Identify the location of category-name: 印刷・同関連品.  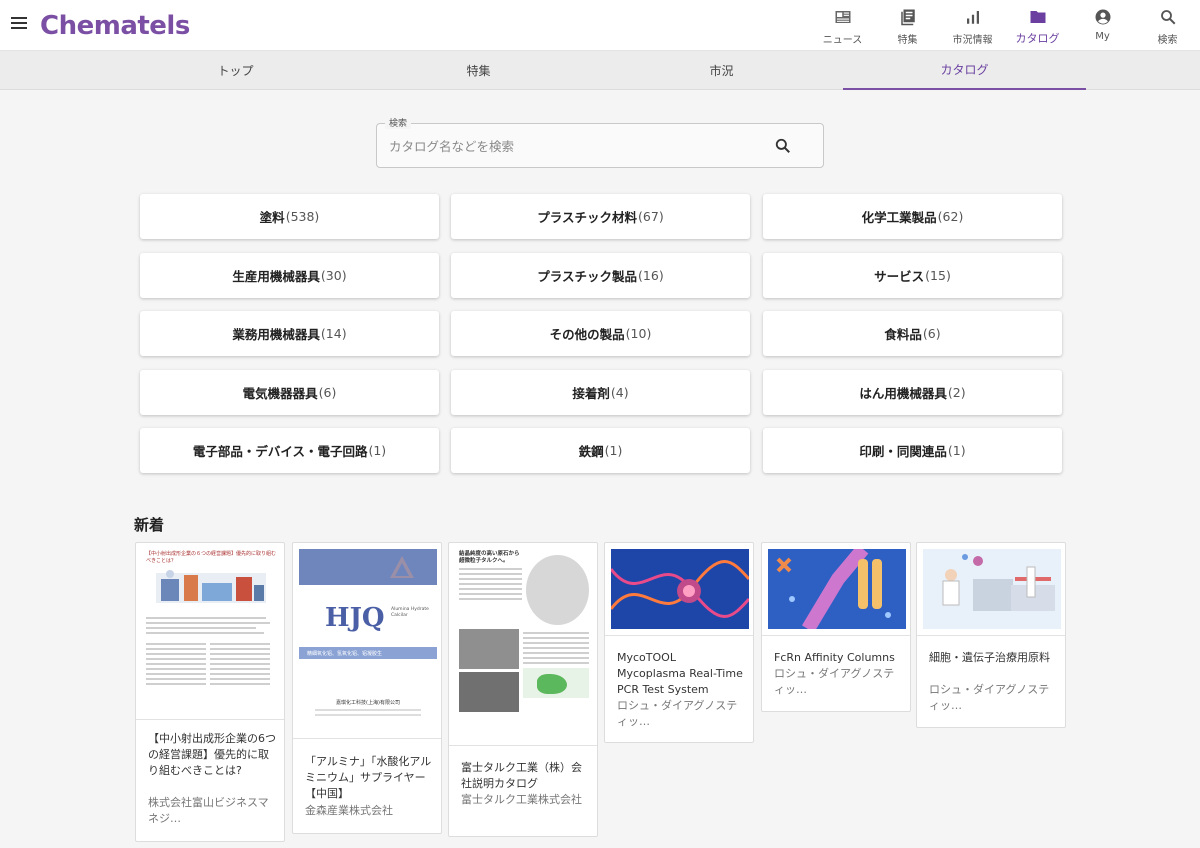
(903, 451).